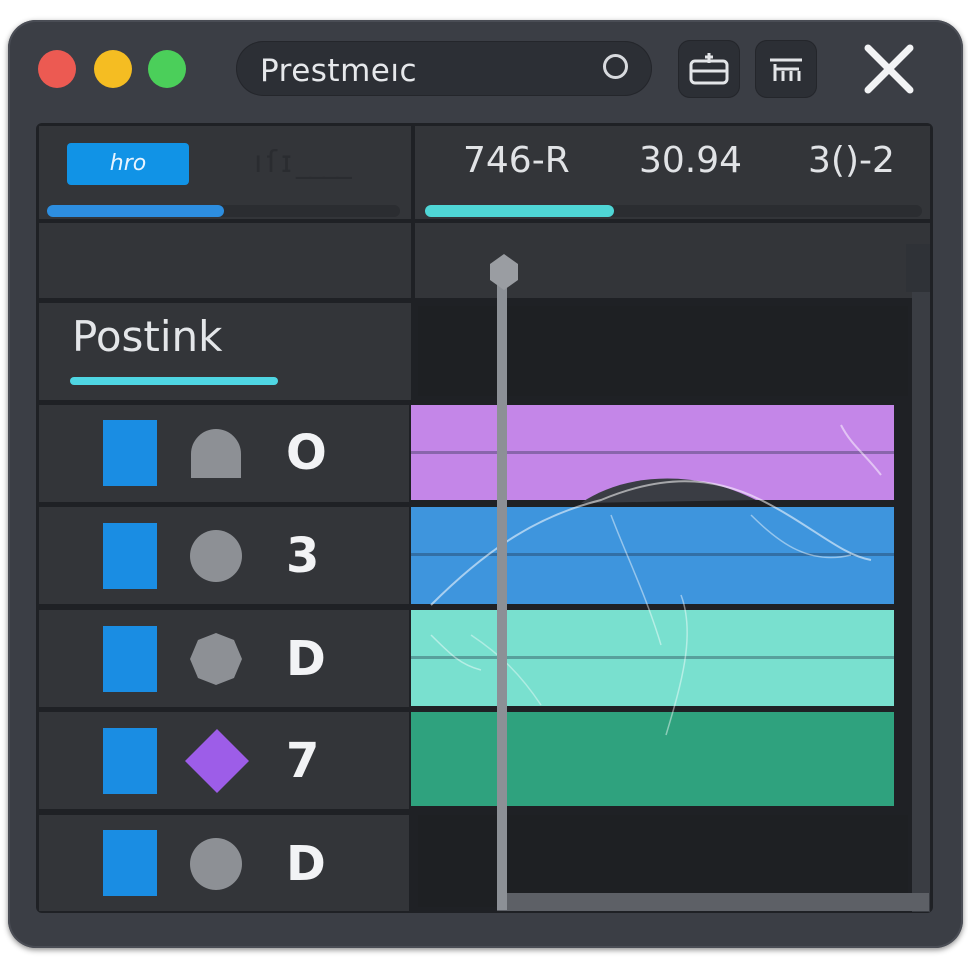 Image resolution: width=968 pixels, height=968 pixels. I want to click on settings-button, so click(786, 69).